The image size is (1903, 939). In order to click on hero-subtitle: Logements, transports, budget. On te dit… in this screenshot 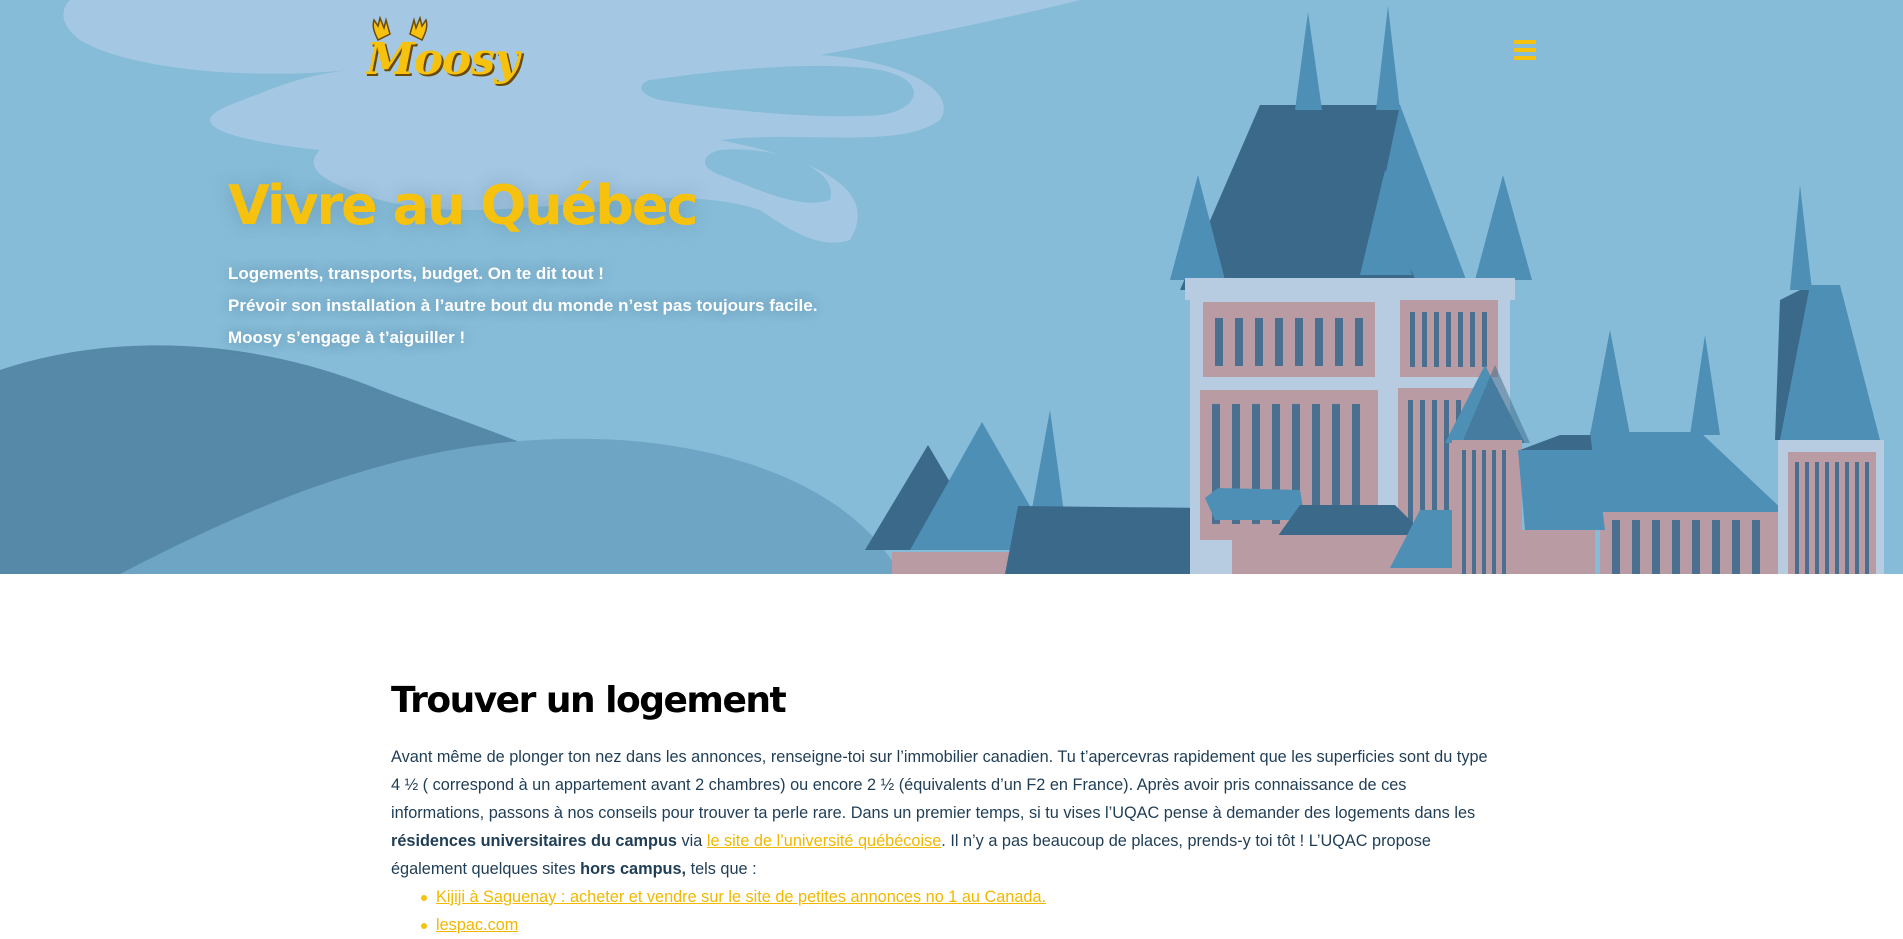, I will do `click(522, 306)`.